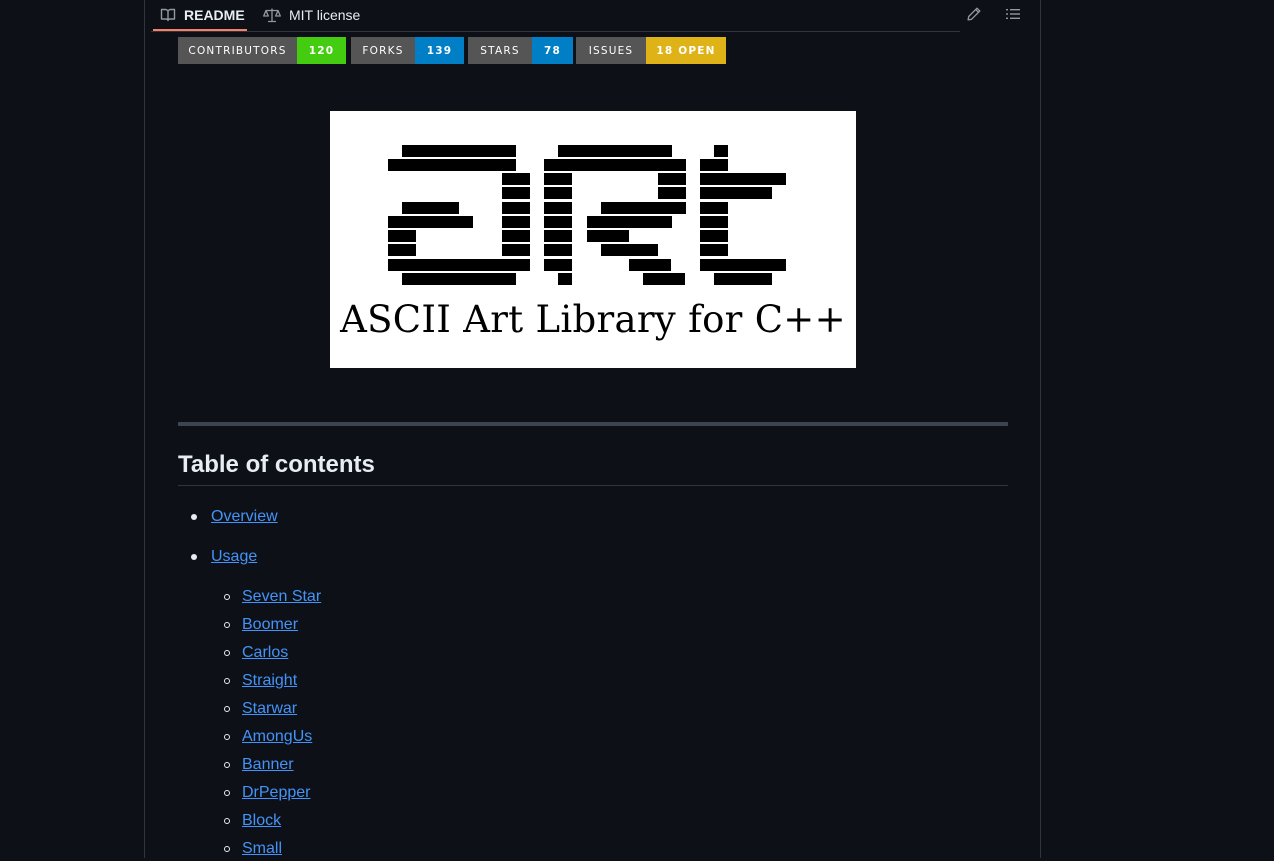 Image resolution: width=1274 pixels, height=861 pixels. I want to click on list-item: Carlos, so click(256, 653).